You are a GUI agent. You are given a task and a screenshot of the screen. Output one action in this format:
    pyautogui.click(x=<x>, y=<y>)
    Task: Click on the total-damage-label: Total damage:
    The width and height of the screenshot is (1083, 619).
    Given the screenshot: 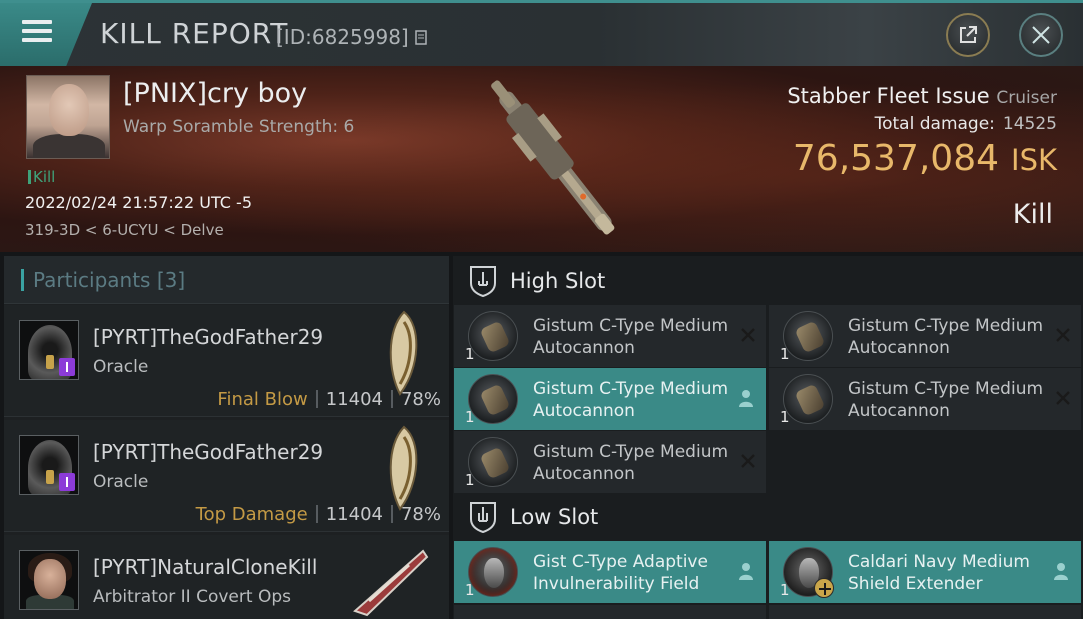 What is the action you would take?
    pyautogui.click(x=934, y=124)
    